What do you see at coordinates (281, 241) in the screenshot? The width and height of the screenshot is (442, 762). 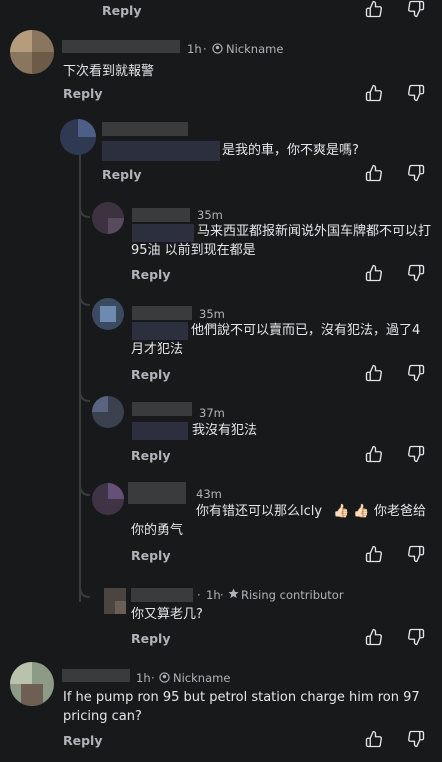 I see `comment-text: 马来西亚都报新闻说外国车牌都不可以打95油 以前到现在都是` at bounding box center [281, 241].